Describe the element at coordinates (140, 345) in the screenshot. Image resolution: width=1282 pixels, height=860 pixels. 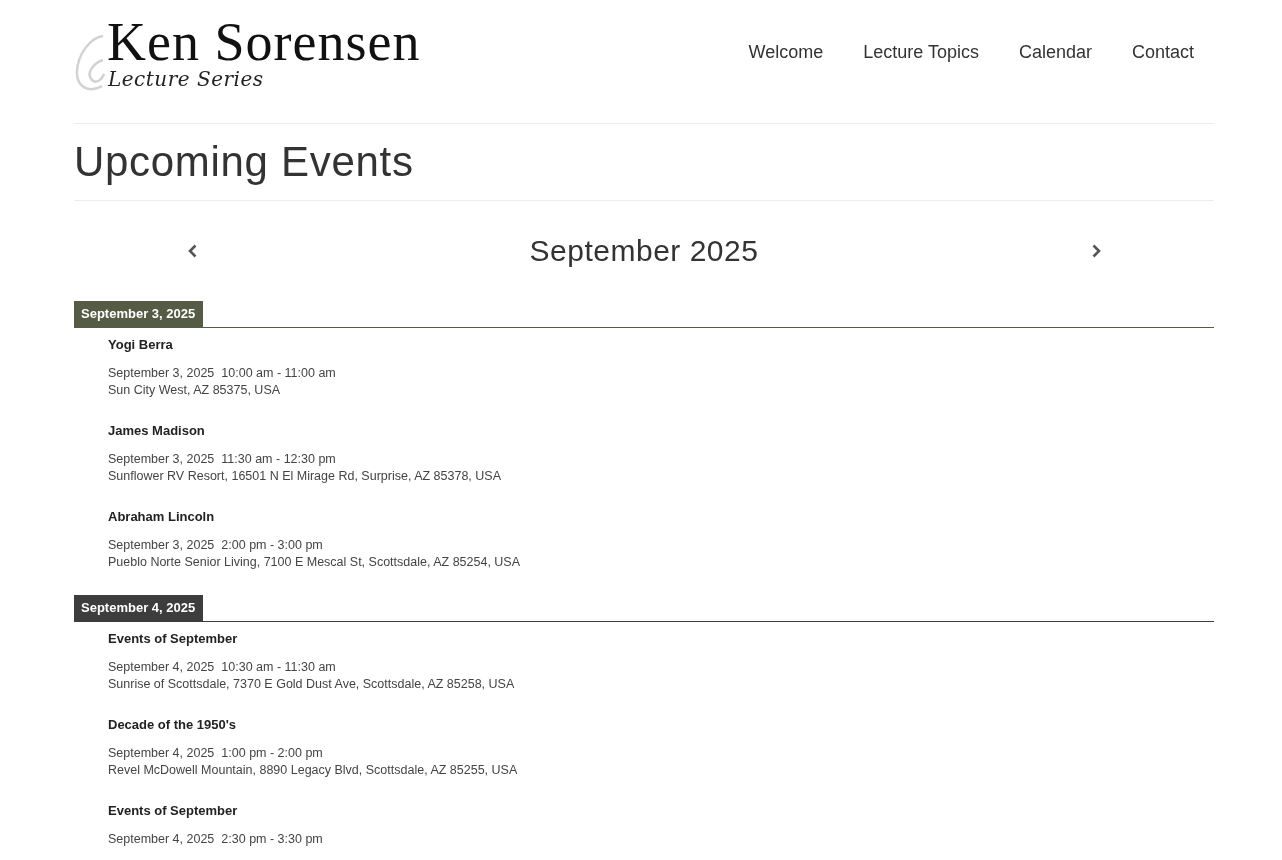
I see `event-title: Yogi Berra` at that location.